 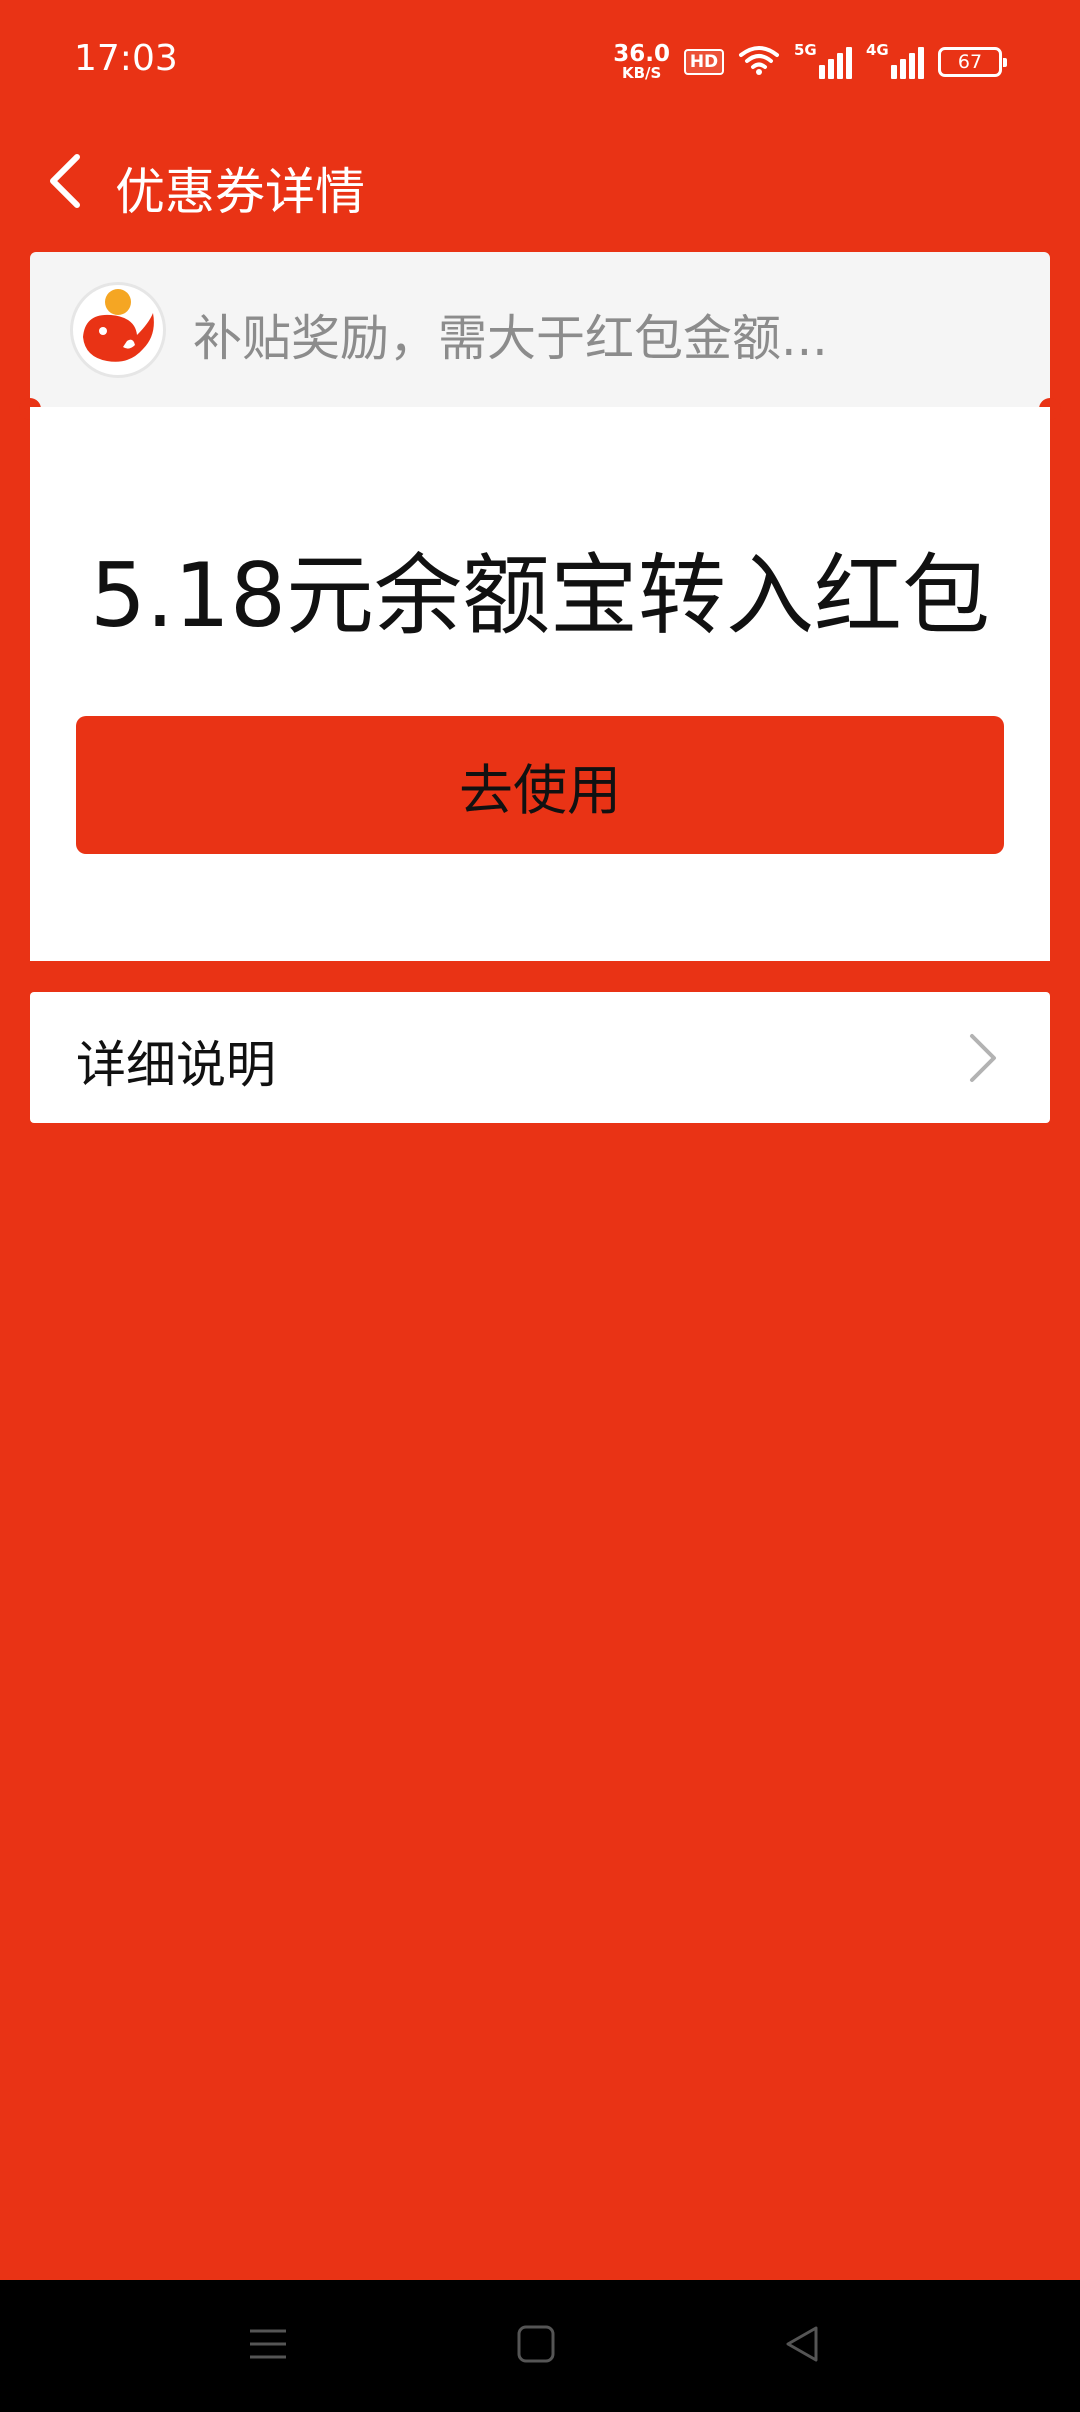 What do you see at coordinates (759, 62) in the screenshot?
I see `wifi-icon` at bounding box center [759, 62].